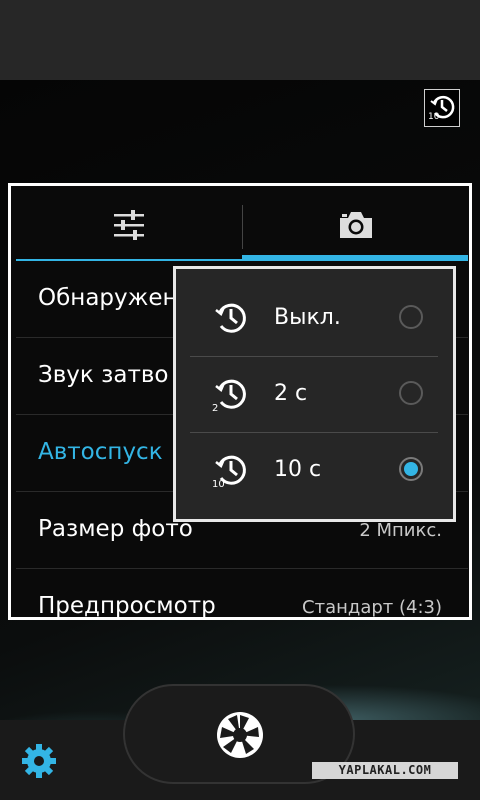 The image size is (480, 800). Describe the element at coordinates (215, 408) in the screenshot. I see `timer-icon-number: 2` at that location.